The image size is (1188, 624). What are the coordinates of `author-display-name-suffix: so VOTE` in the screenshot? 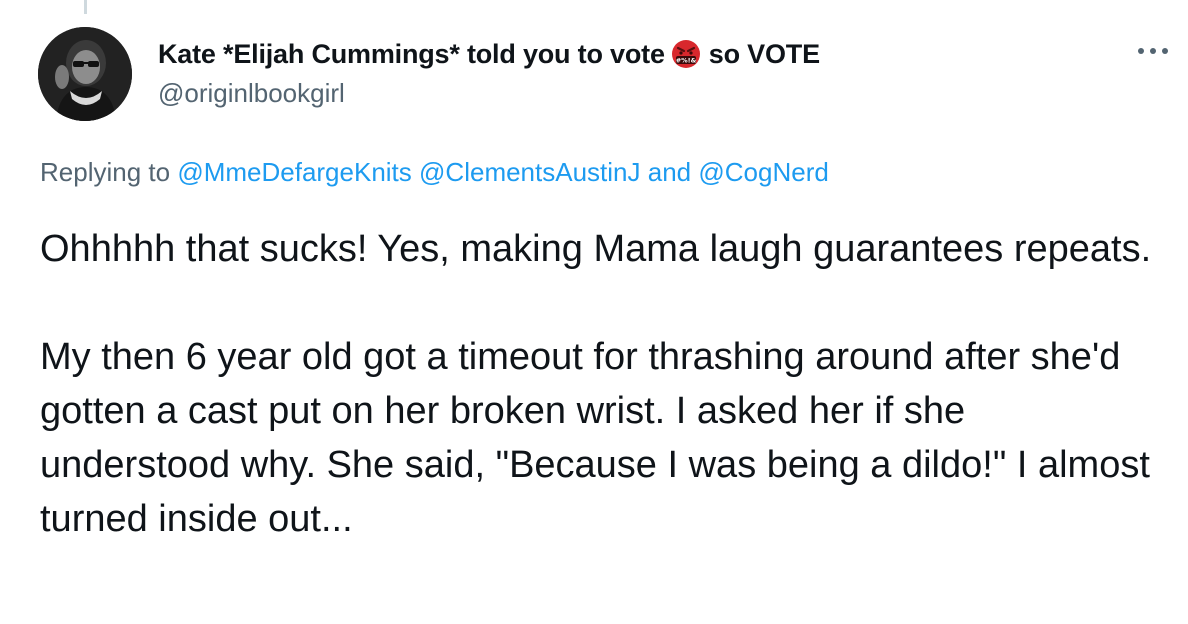 It's located at (764, 54).